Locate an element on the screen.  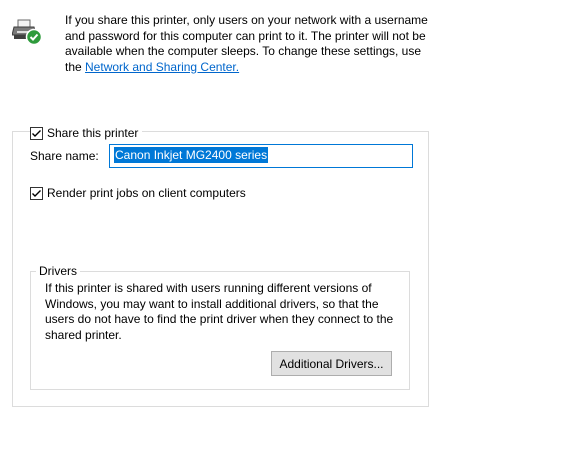
share-printer-checkbox is located at coordinates (36, 133).